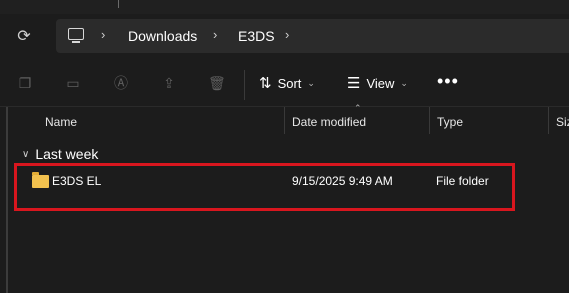  What do you see at coordinates (26, 154) in the screenshot?
I see `chevron-down-icon: ∨` at bounding box center [26, 154].